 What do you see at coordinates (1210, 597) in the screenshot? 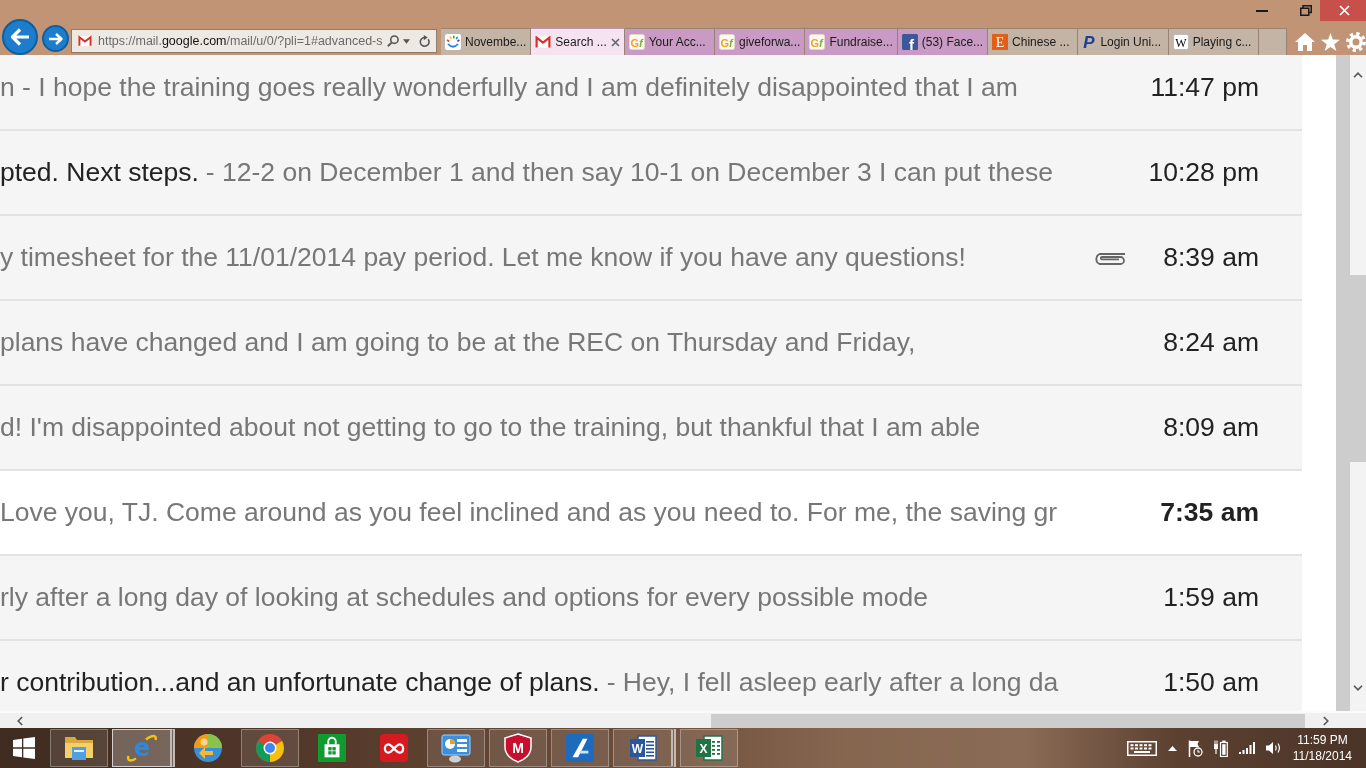
I see `email-time: 1:59 am` at bounding box center [1210, 597].